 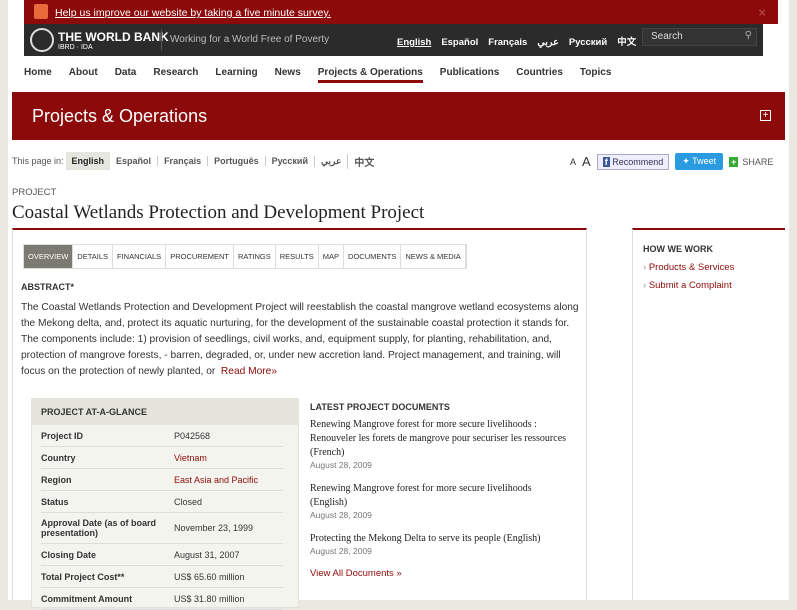 What do you see at coordinates (93, 256) in the screenshot?
I see `tab-details: DETAILS` at bounding box center [93, 256].